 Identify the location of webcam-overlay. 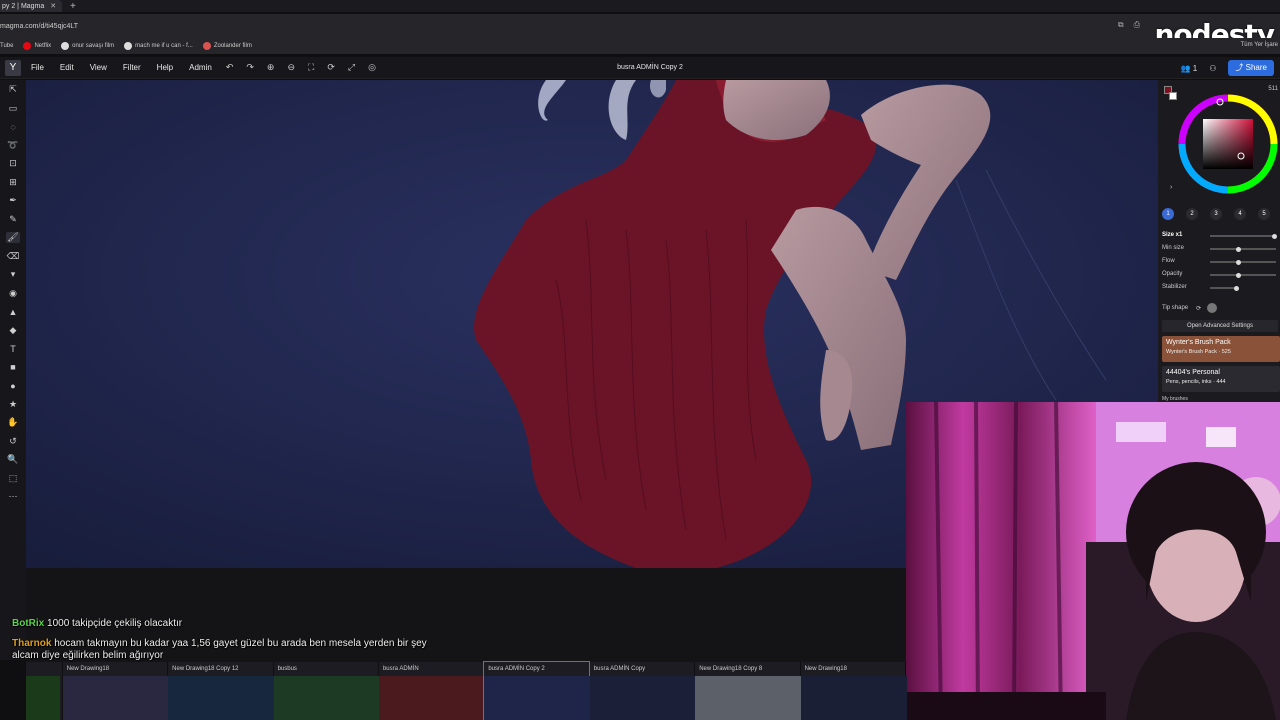
(1093, 561).